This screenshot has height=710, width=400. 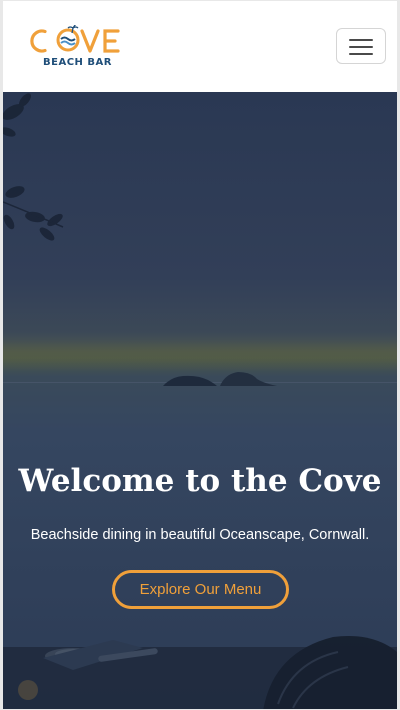 What do you see at coordinates (200, 46) in the screenshot?
I see `navbar: BEACH BAR` at bounding box center [200, 46].